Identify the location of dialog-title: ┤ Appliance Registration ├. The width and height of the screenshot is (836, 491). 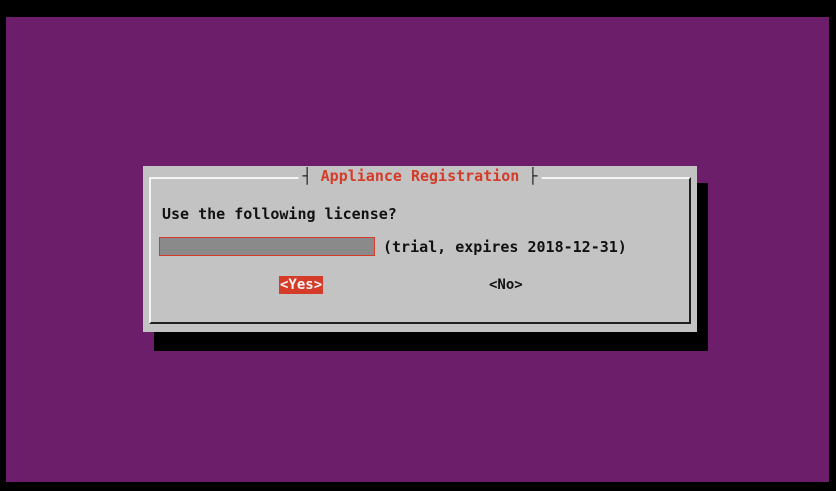
(420, 176).